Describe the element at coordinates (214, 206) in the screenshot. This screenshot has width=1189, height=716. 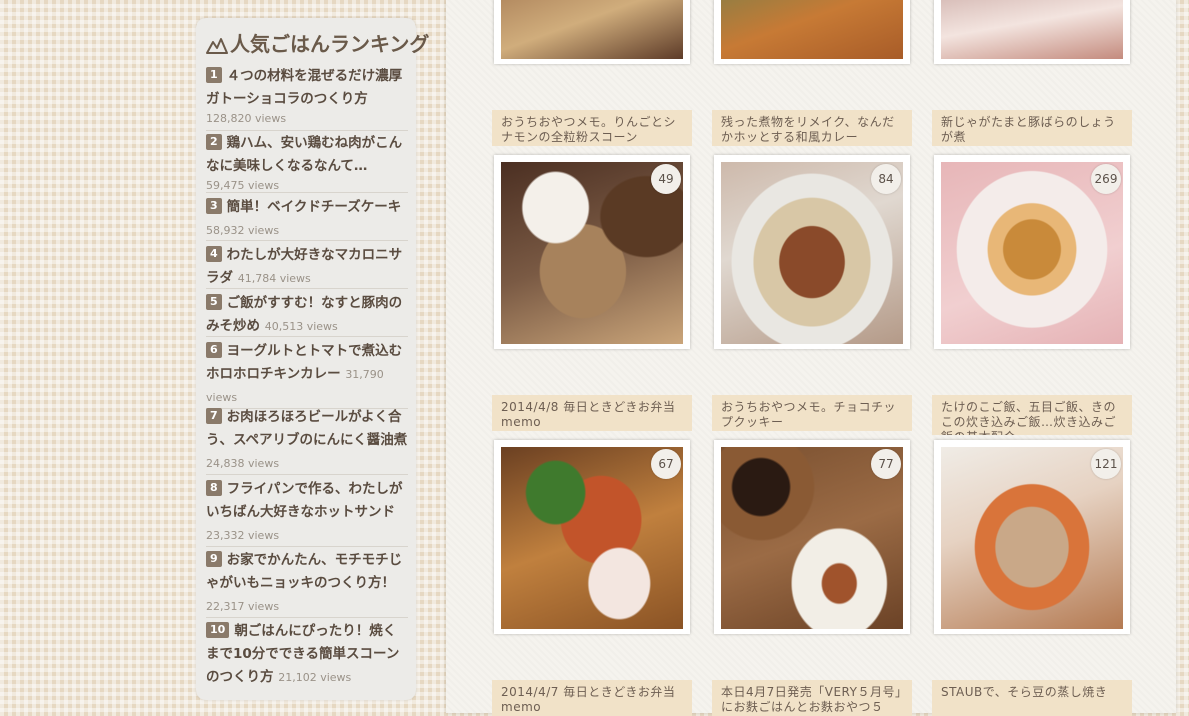
I see `rank-number: 3` at that location.